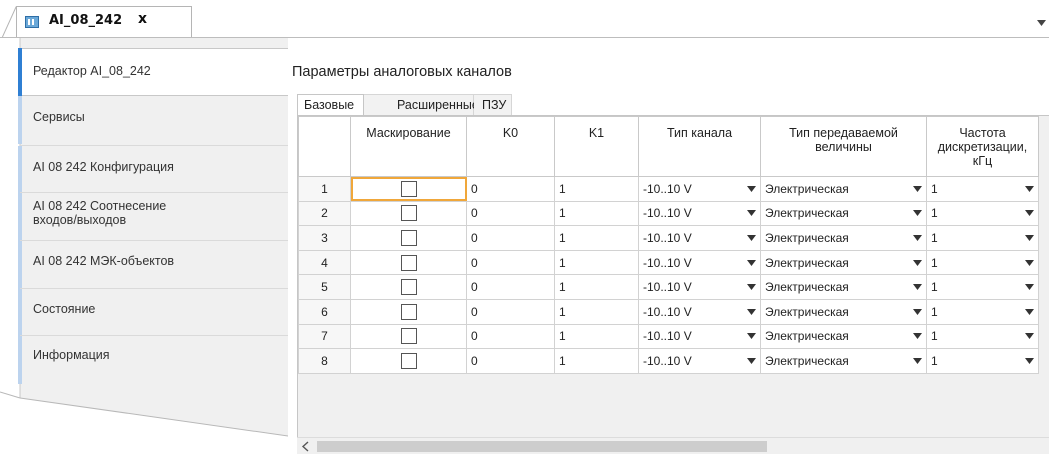 Image resolution: width=1049 pixels, height=459 pixels. Describe the element at coordinates (153, 72) in the screenshot. I see `sidebar-item-editor: Редактор AI_08_242` at that location.